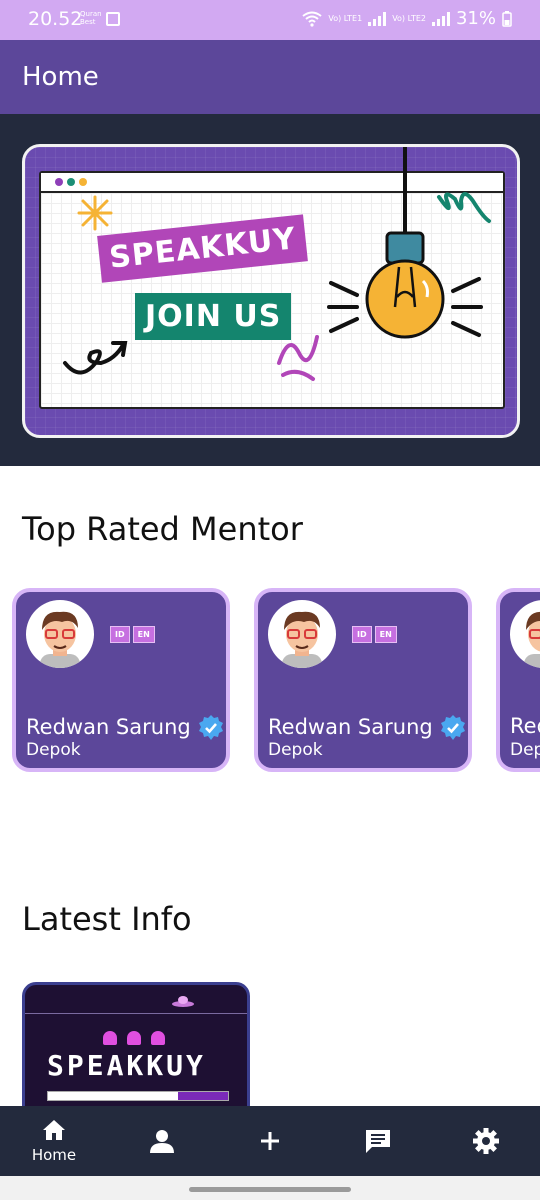 The image size is (540, 1200). Describe the element at coordinates (95, 358) in the screenshot. I see `arrow-doodle-icon` at that location.